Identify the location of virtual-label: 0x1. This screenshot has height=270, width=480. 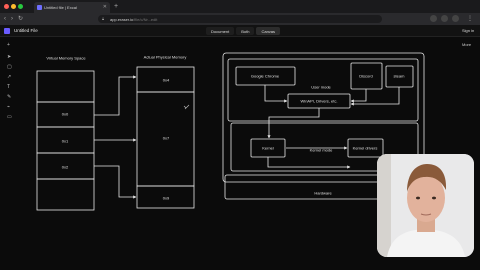
(65, 141).